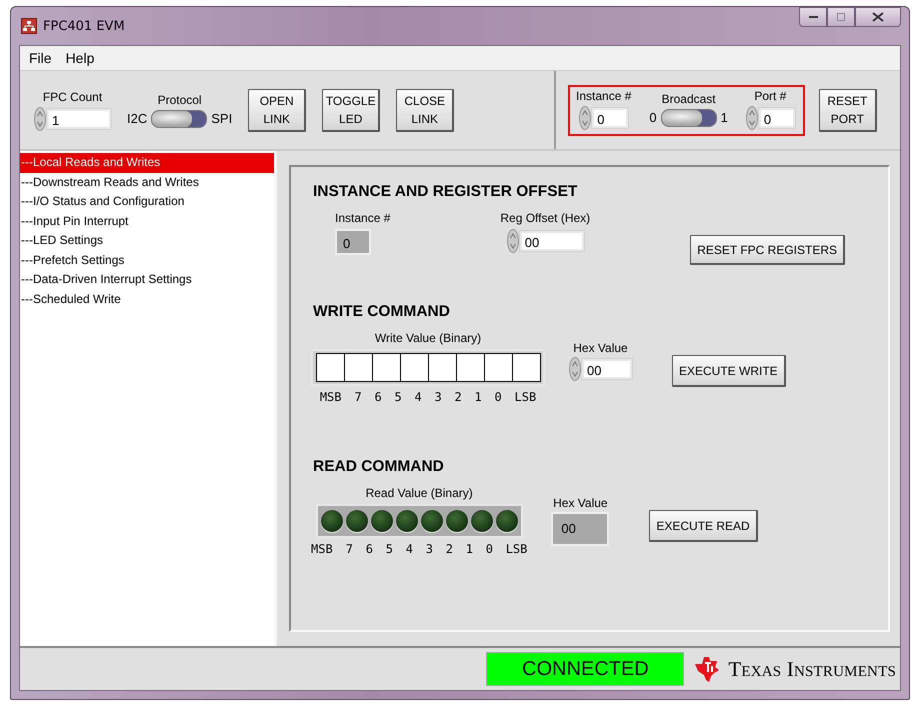 This screenshot has height=702, width=914. What do you see at coordinates (147, 202) in the screenshot?
I see `sidebar-item: ---I/O Status and Configuration` at bounding box center [147, 202].